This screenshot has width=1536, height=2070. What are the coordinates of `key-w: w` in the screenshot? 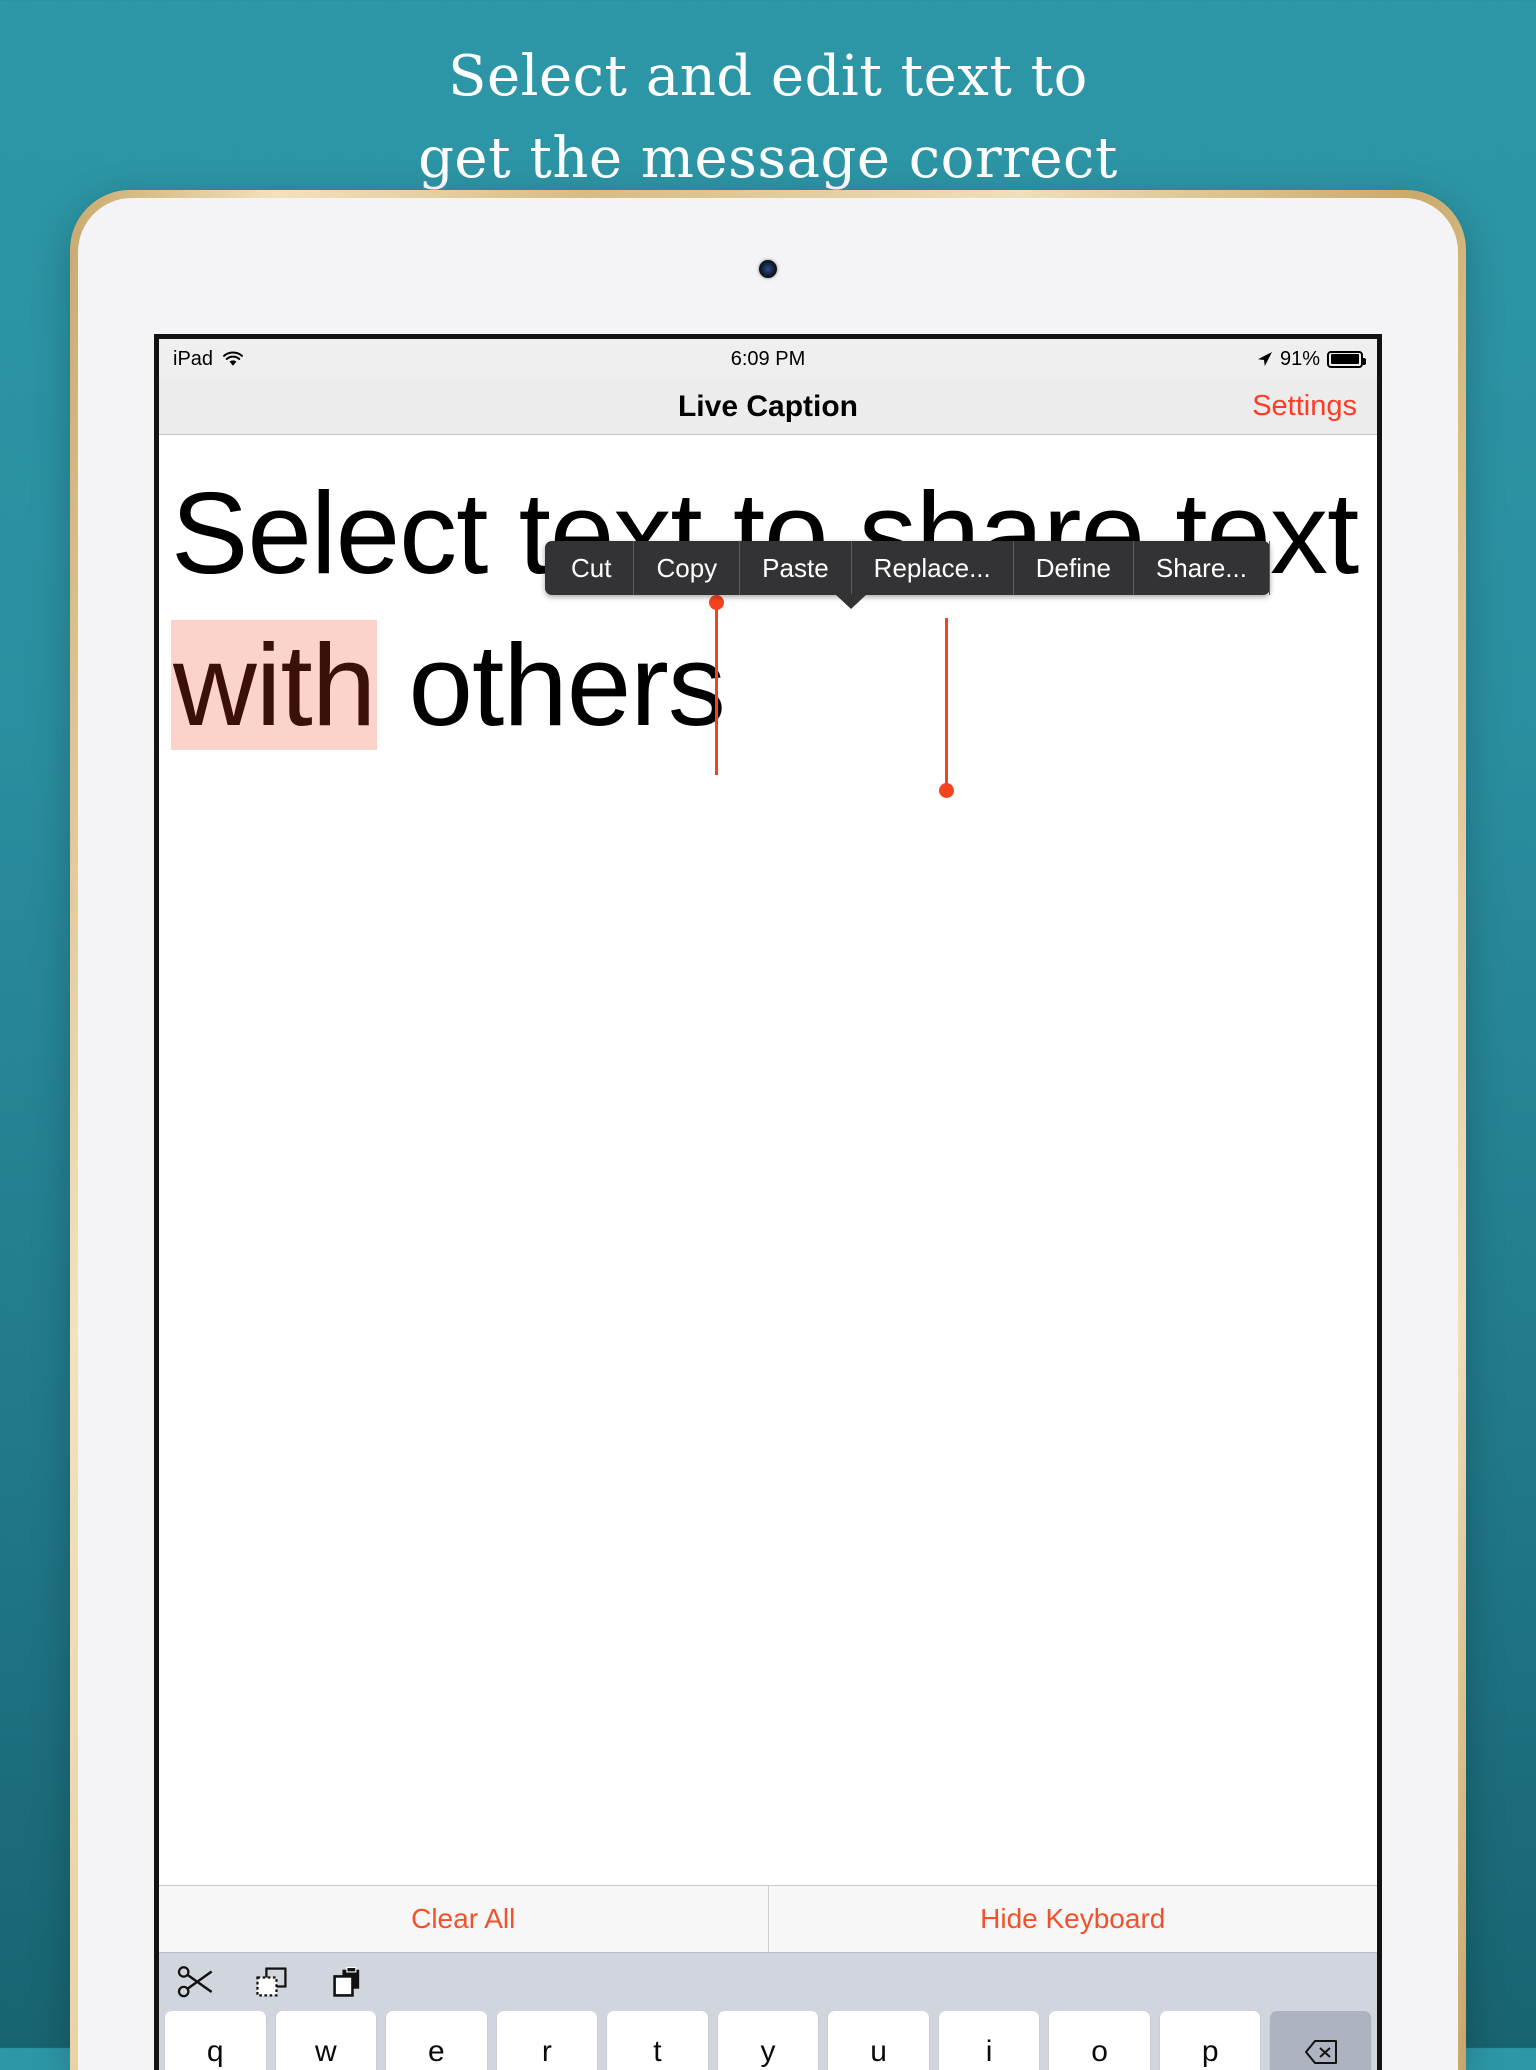 It's located at (326, 2040).